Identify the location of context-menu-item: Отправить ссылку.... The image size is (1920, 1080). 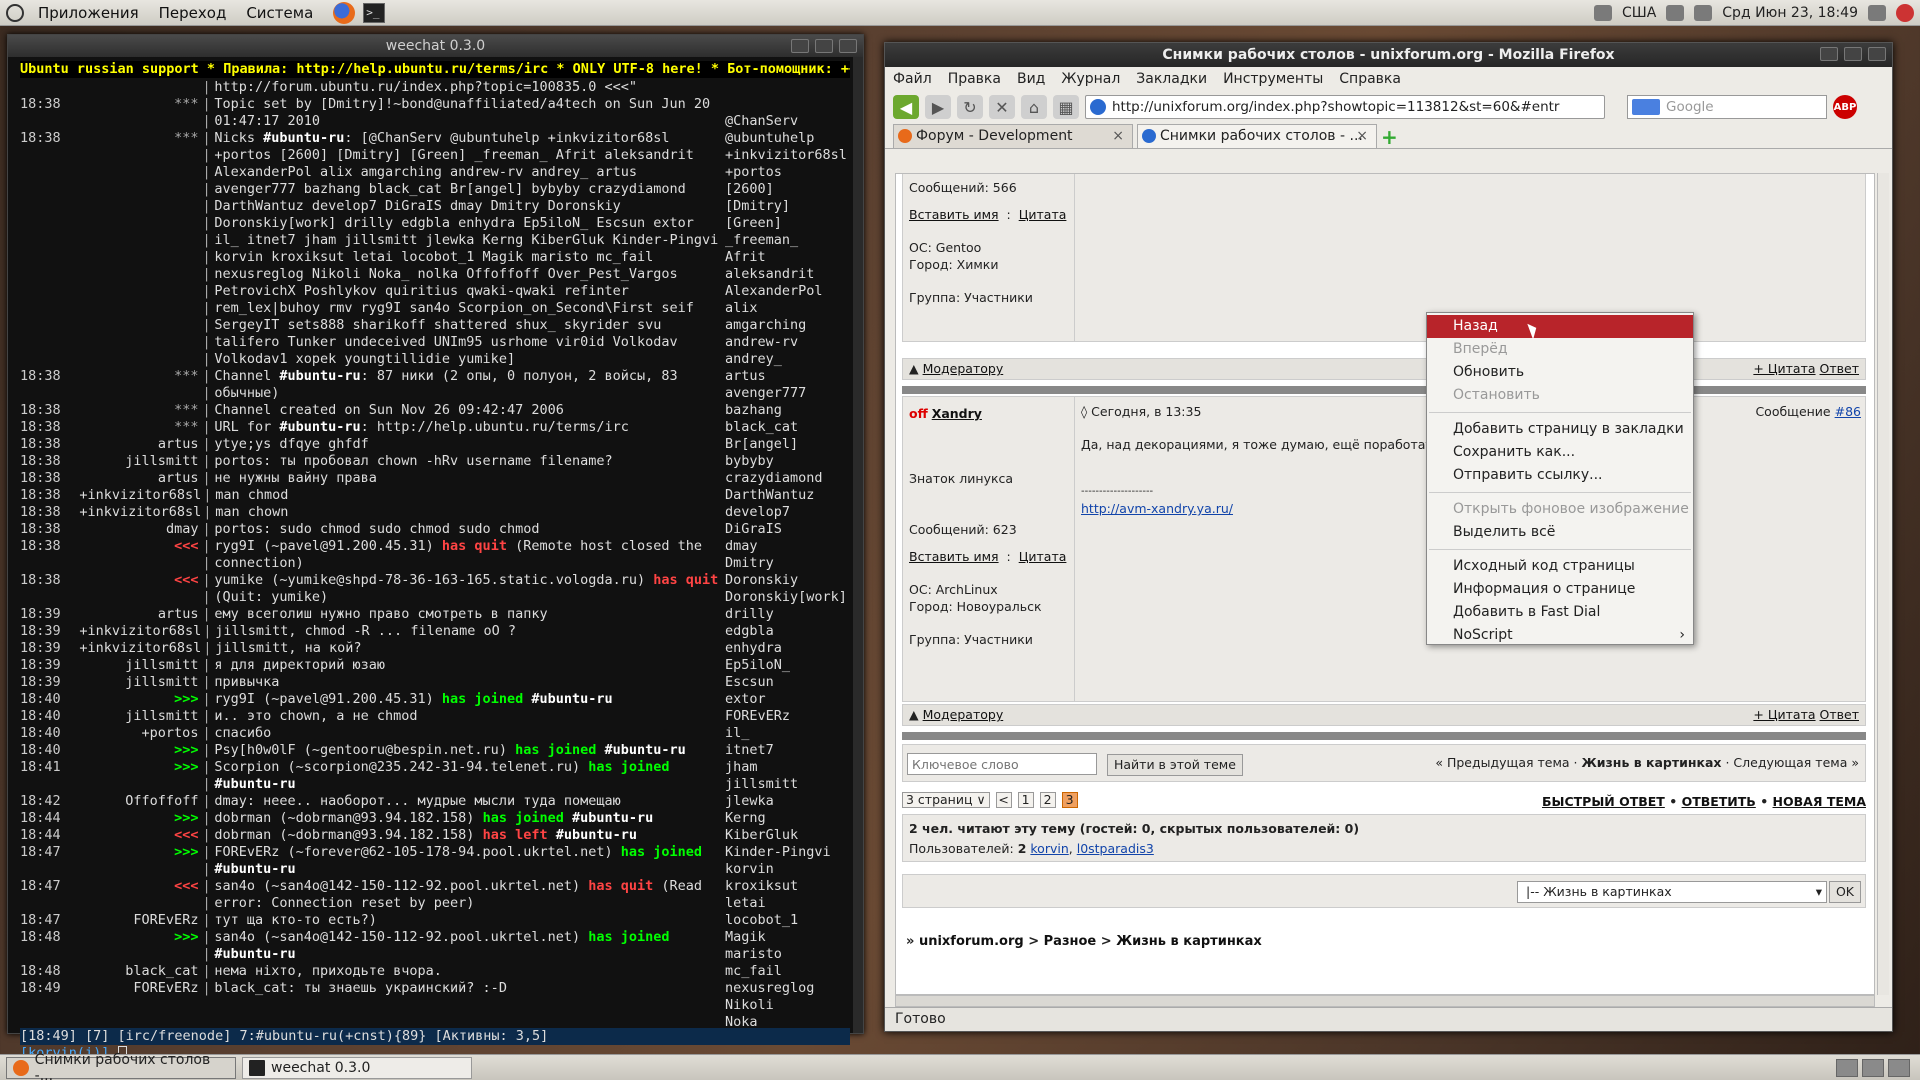
(1560, 475).